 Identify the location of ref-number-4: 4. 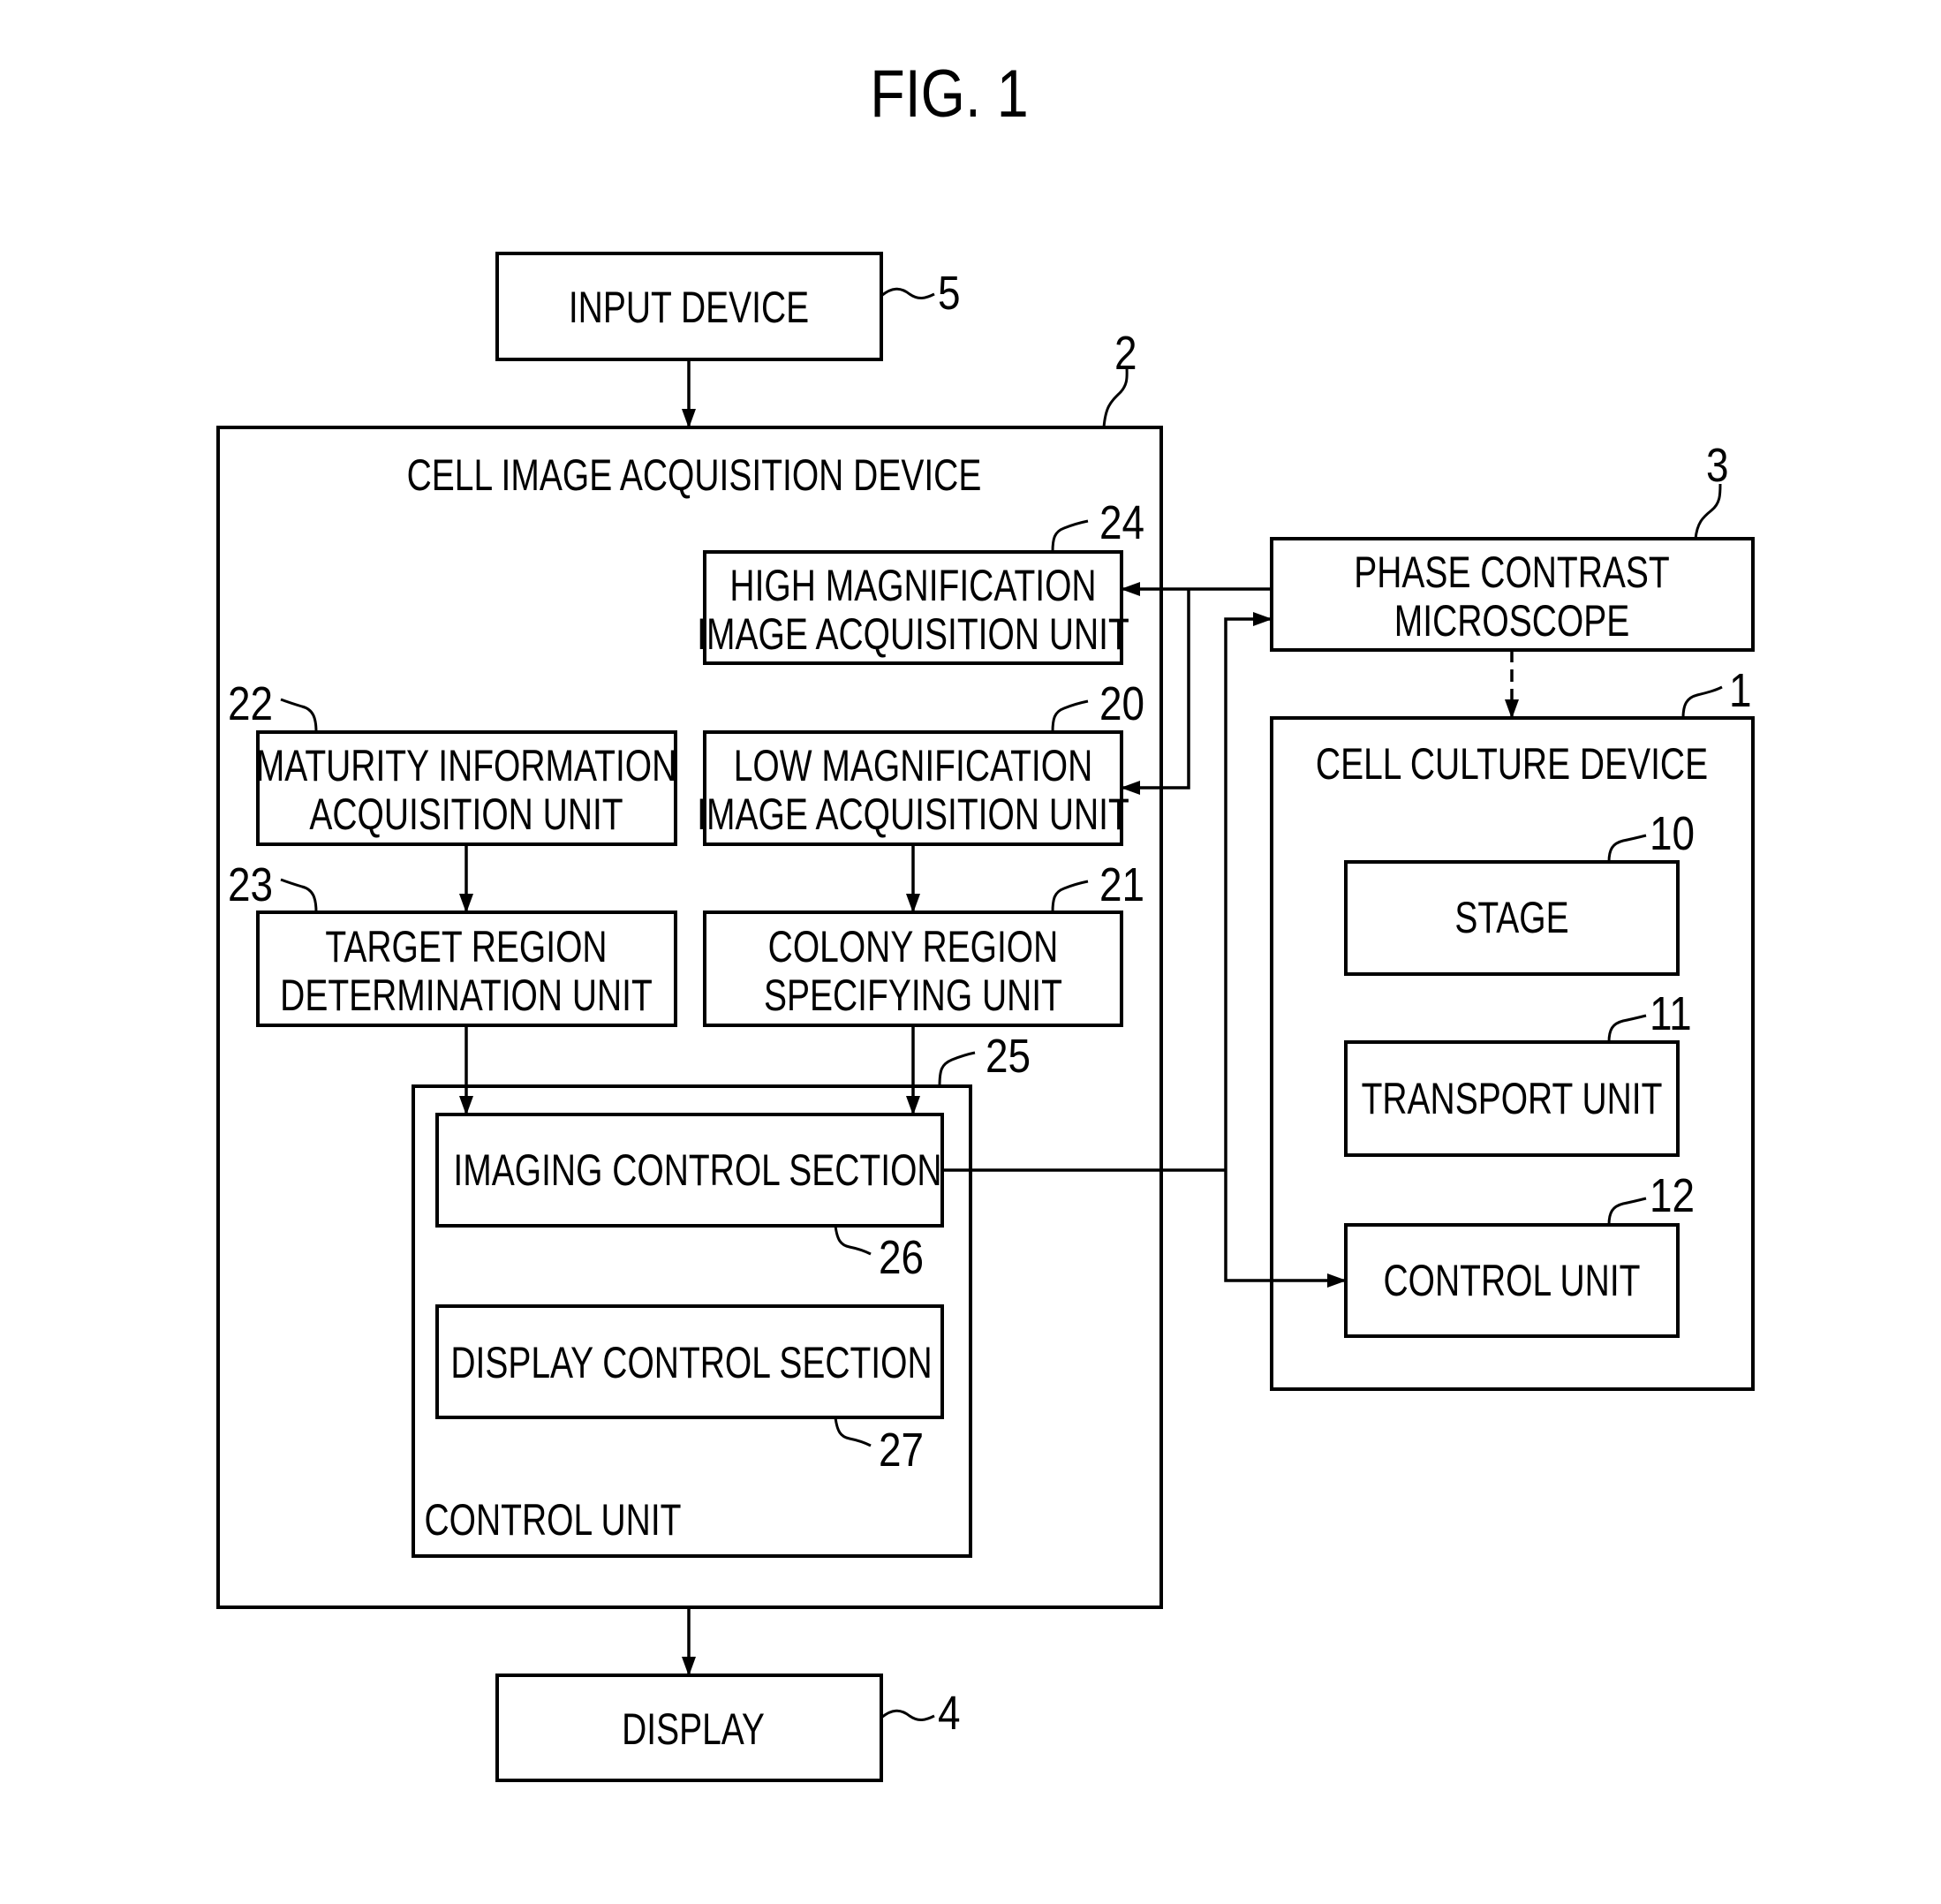
(949, 1713).